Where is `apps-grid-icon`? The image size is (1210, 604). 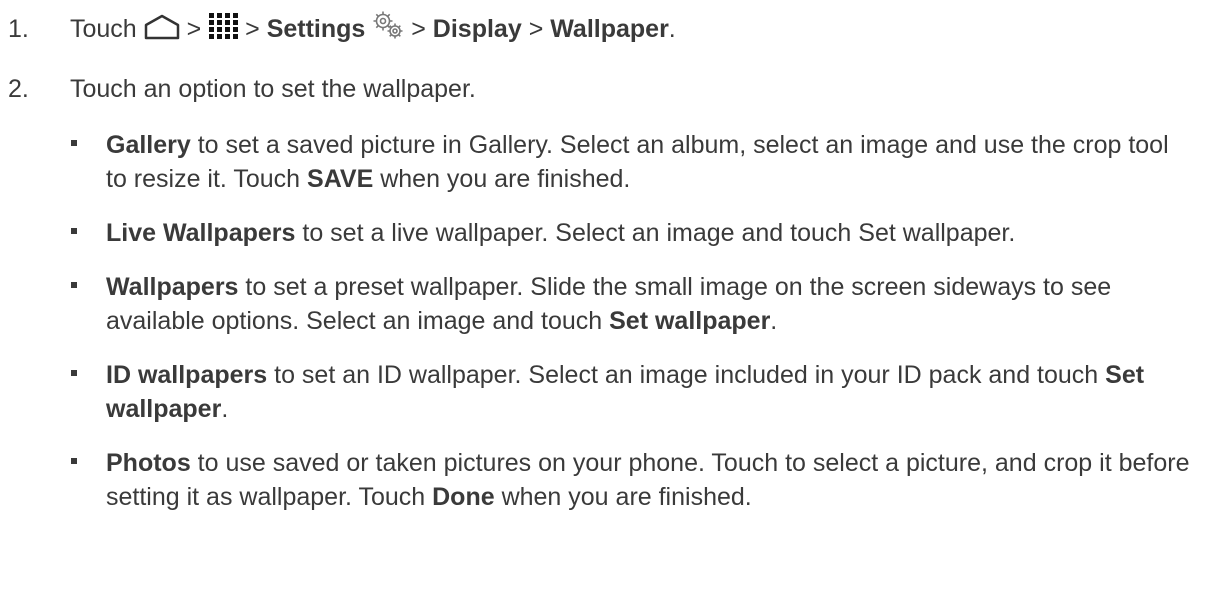
apps-grid-icon is located at coordinates (223, 29).